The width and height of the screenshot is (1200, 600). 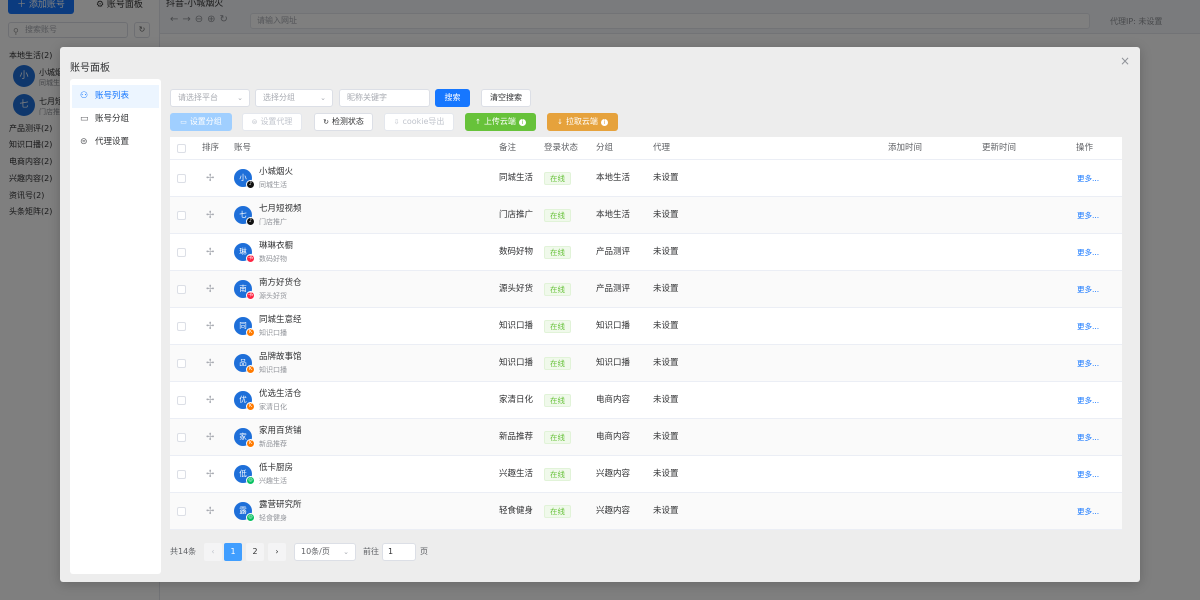 I want to click on pull-cloud-button: ↓ 拉取云端 i, so click(x=582, y=122).